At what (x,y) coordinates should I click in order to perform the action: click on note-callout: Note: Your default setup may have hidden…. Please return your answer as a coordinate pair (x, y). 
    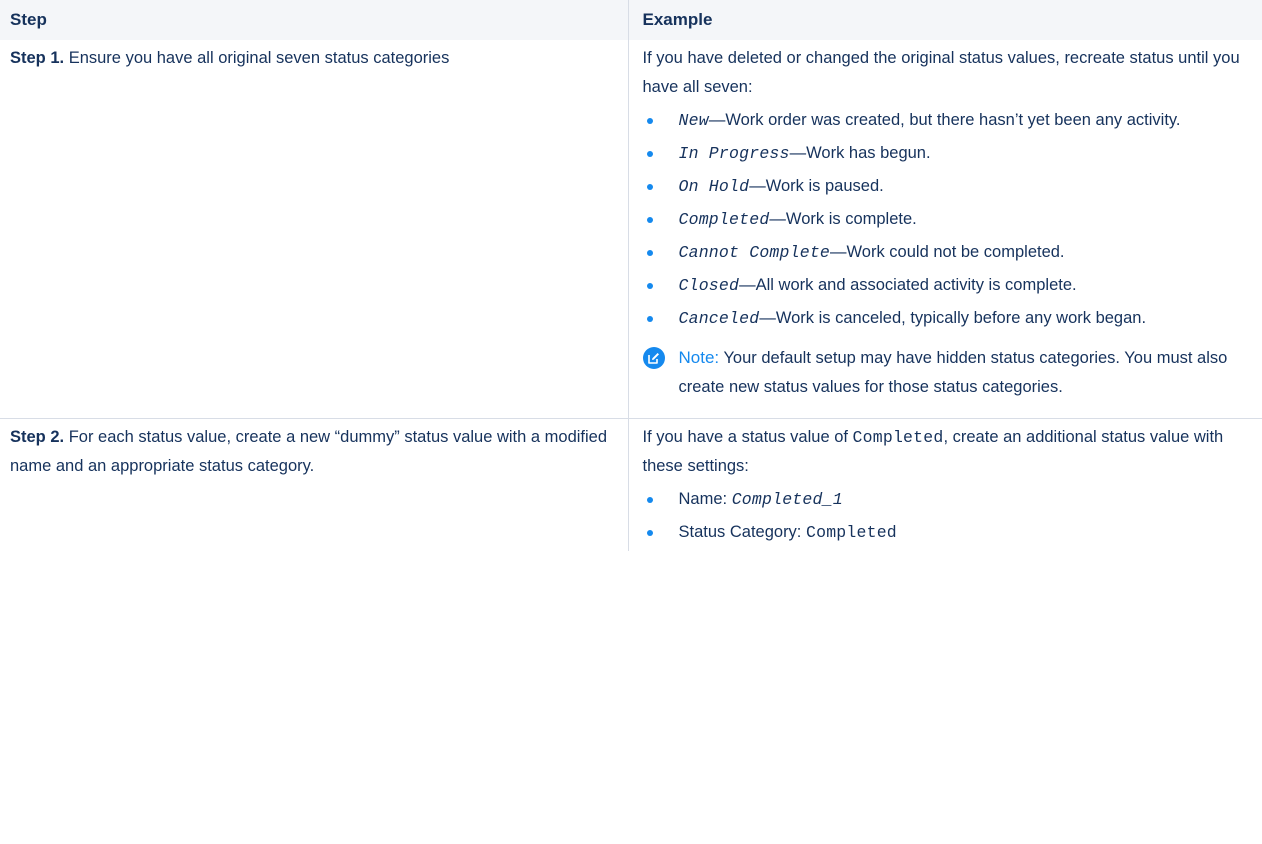
    Looking at the image, I should click on (948, 372).